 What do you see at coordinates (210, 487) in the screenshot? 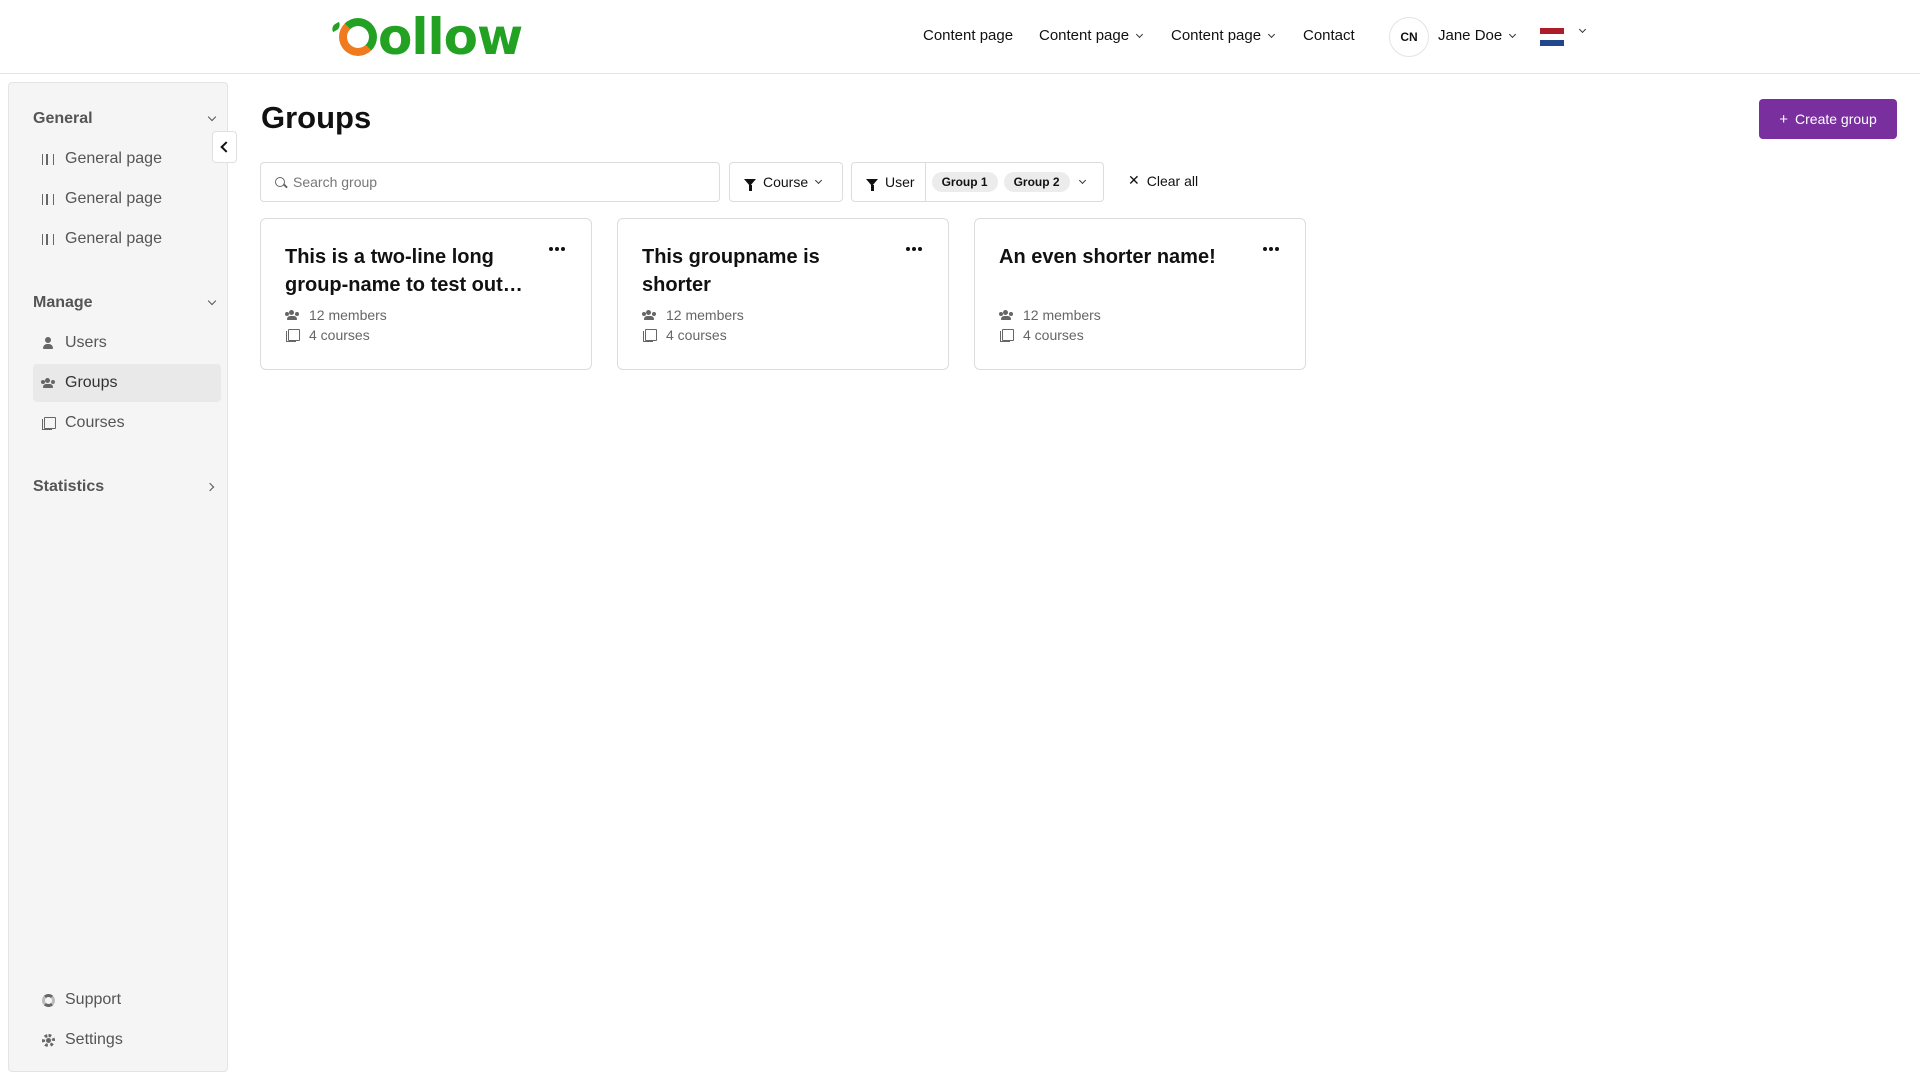
I see `chevron-right-icon` at bounding box center [210, 487].